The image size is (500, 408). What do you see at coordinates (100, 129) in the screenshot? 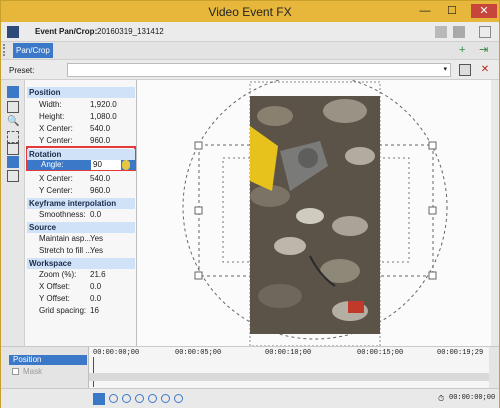
I see `x-center-value: 540.0` at bounding box center [100, 129].